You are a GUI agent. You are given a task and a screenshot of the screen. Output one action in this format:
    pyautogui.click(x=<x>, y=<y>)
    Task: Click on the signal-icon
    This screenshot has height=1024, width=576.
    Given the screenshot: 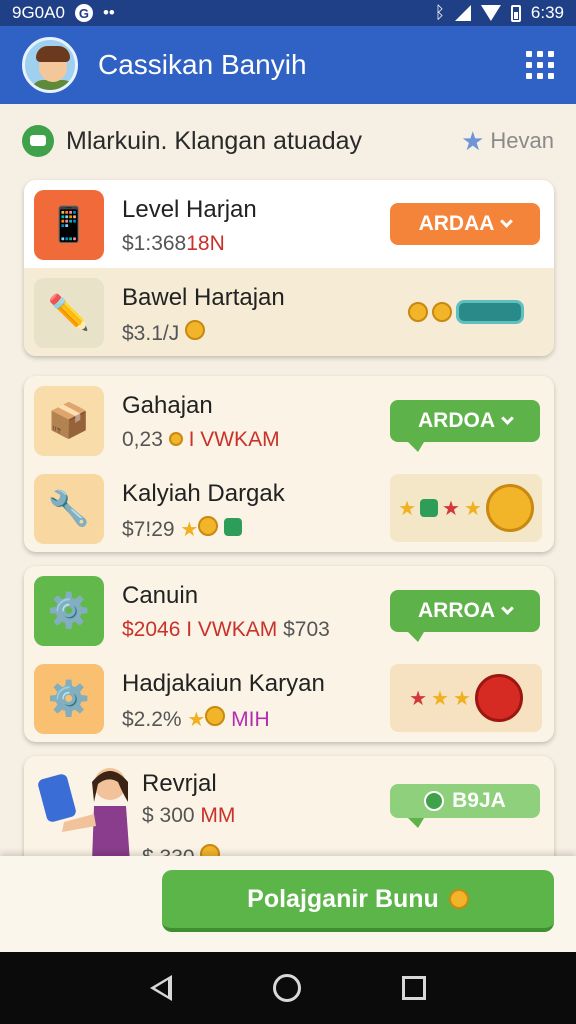 What is the action you would take?
    pyautogui.click(x=462, y=13)
    